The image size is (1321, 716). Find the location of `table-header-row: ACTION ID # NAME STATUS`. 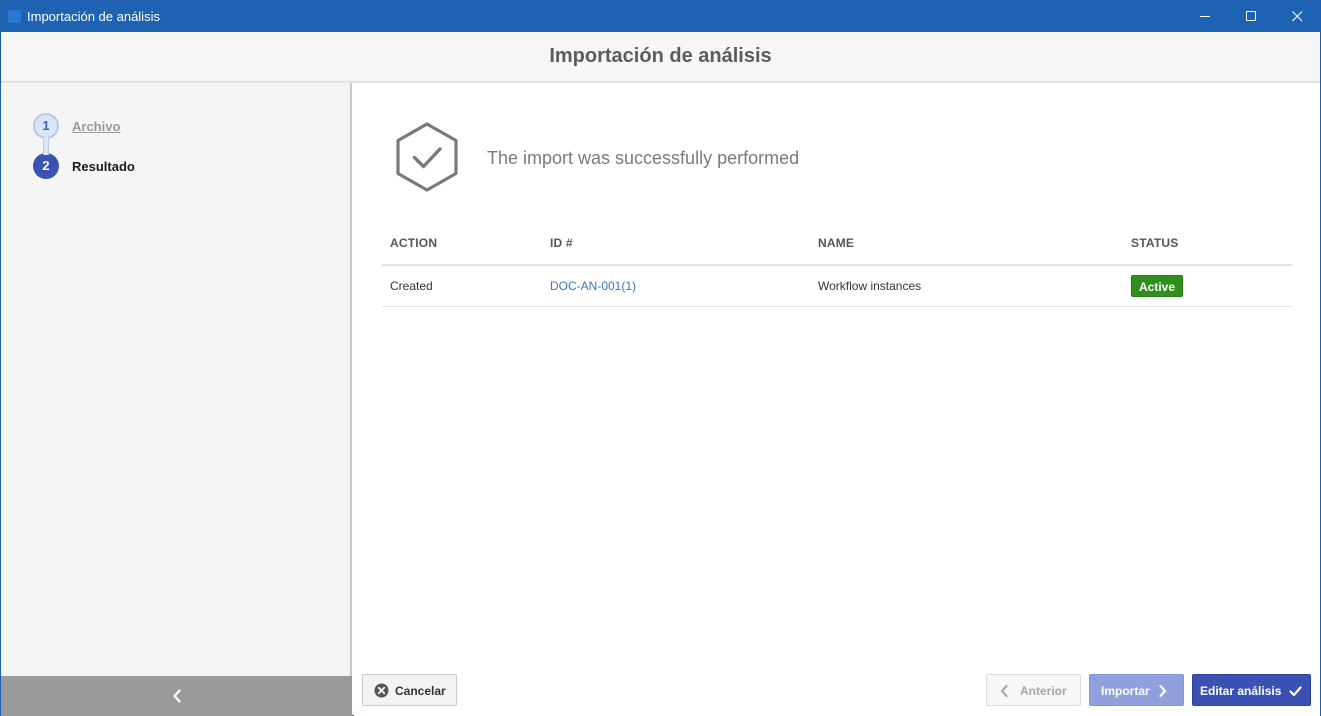

table-header-row: ACTION ID # NAME STATUS is located at coordinates (837, 243).